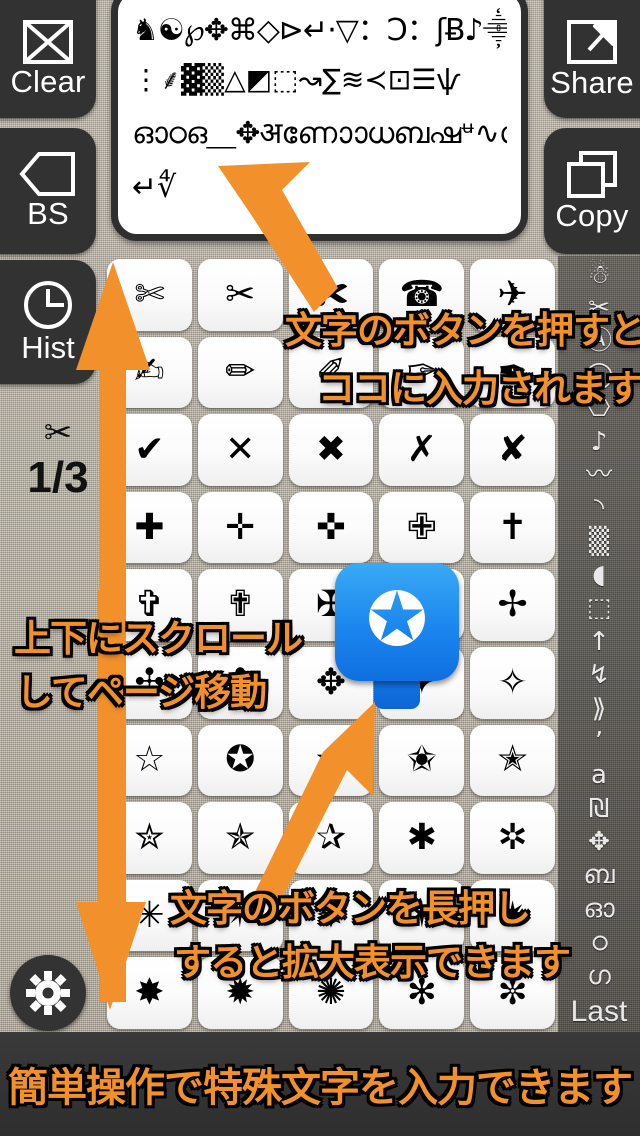  What do you see at coordinates (599, 608) in the screenshot?
I see `rail-category-item: ⬚` at bounding box center [599, 608].